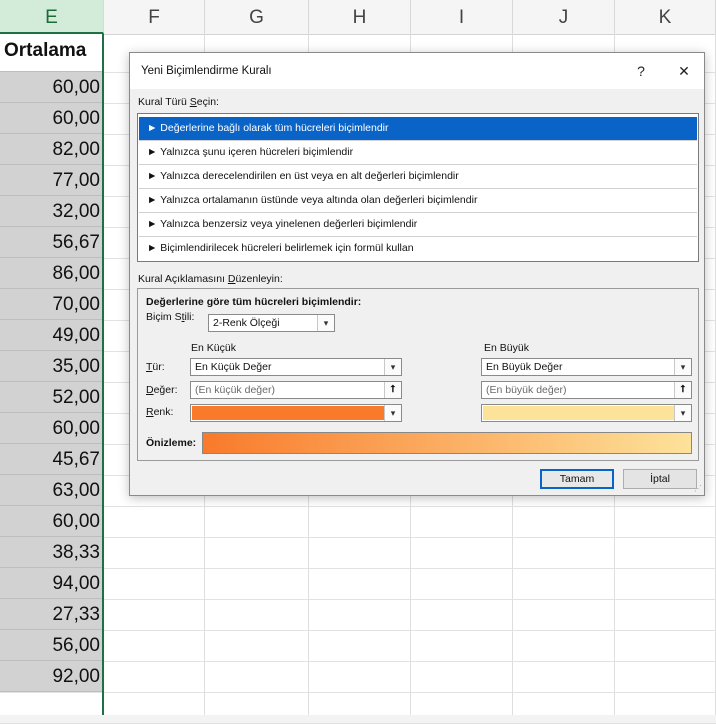  What do you see at coordinates (150, 390) in the screenshot?
I see `value-label-accel: D` at bounding box center [150, 390].